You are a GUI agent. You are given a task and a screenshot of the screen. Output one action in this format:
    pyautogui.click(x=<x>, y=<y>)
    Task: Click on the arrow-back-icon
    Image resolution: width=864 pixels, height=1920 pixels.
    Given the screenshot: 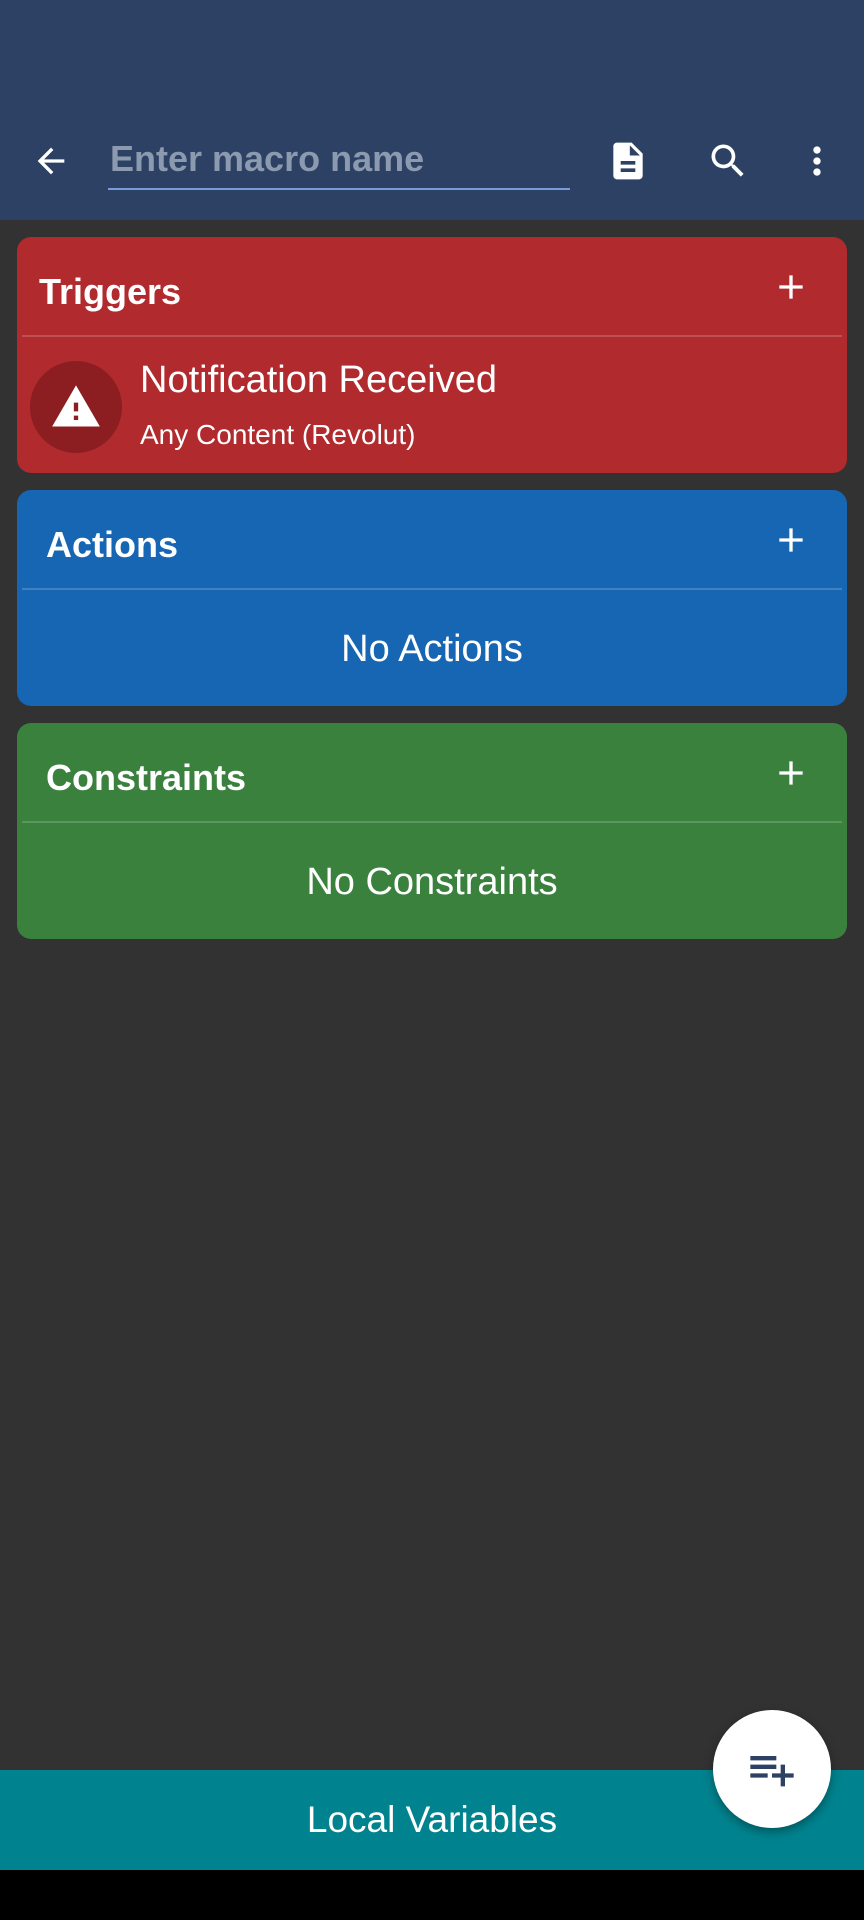 What is the action you would take?
    pyautogui.click(x=51, y=161)
    